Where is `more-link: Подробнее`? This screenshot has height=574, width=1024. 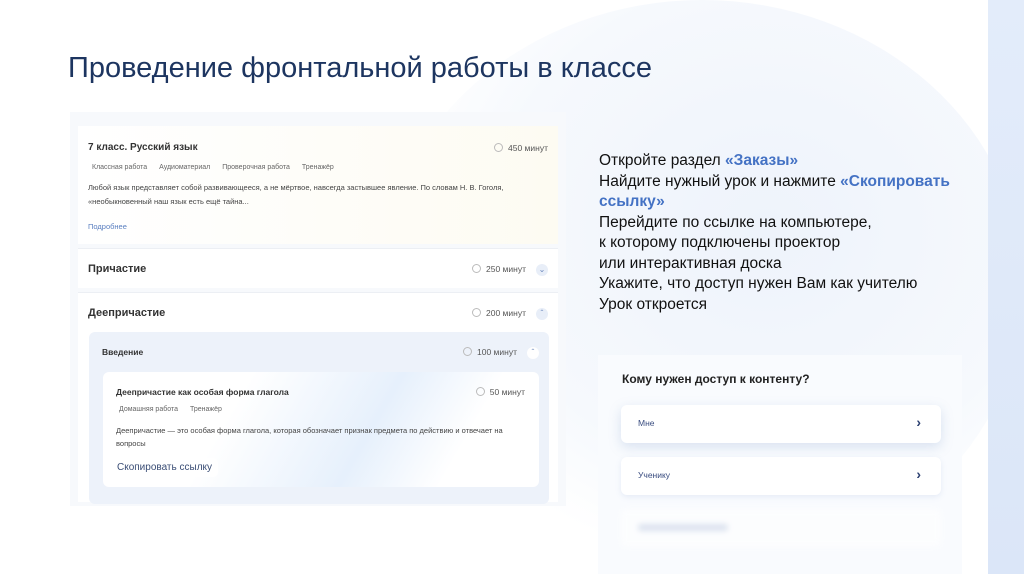
more-link: Подробнее is located at coordinates (107, 226).